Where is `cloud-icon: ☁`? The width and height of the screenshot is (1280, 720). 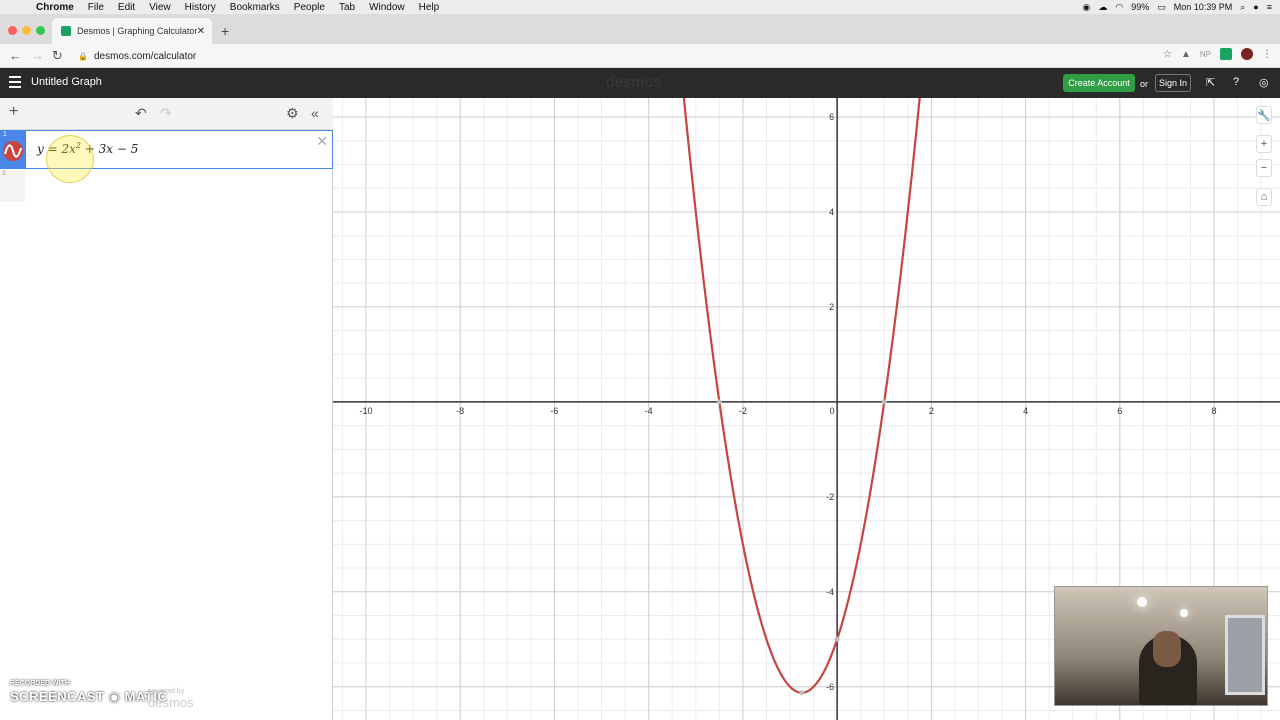
cloud-icon: ☁ is located at coordinates (1102, 7).